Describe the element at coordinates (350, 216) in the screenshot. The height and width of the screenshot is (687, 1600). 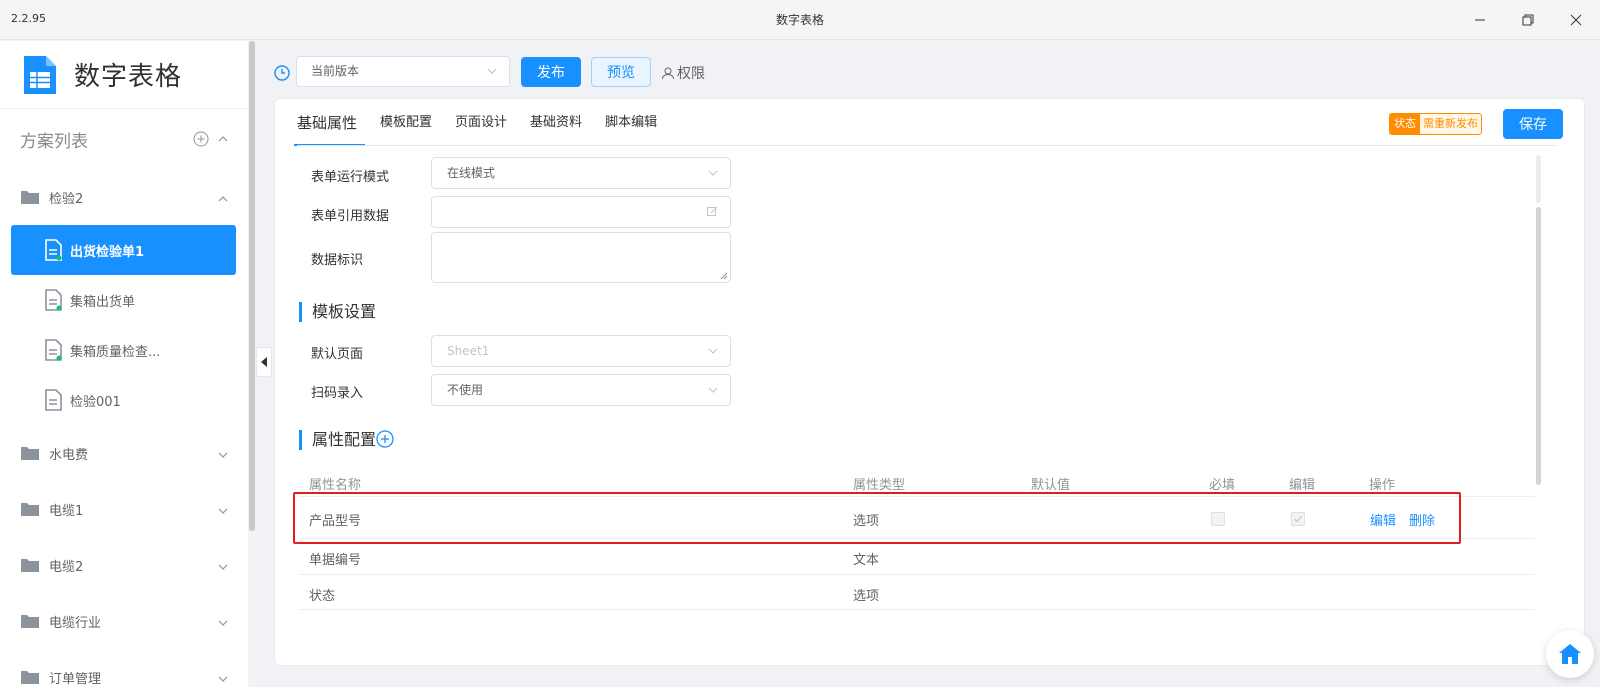
I see `ref-data-label: 表单引用数据` at that location.